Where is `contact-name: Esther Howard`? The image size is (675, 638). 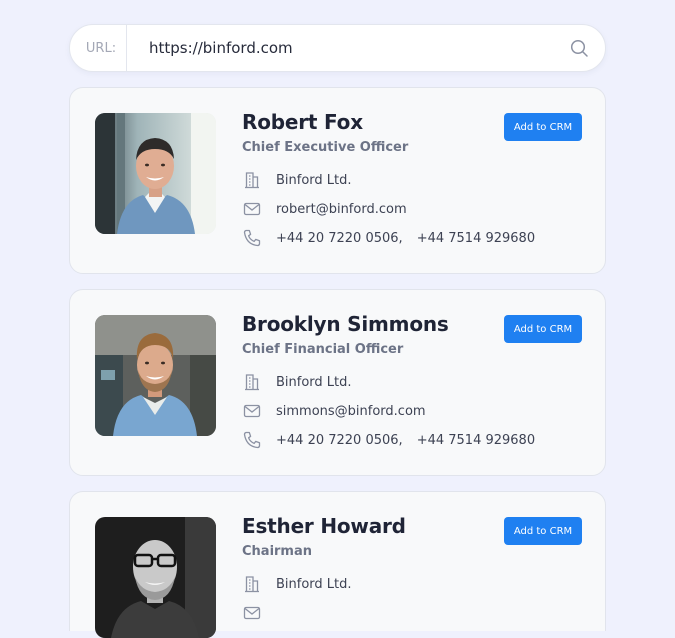
contact-name: Esther Howard is located at coordinates (324, 526).